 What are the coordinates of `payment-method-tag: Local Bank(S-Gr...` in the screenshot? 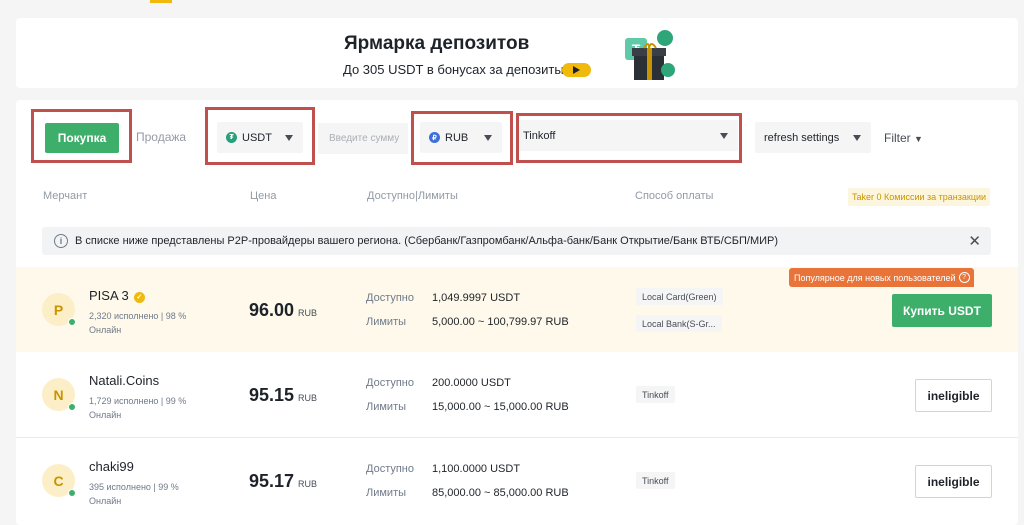 It's located at (679, 323).